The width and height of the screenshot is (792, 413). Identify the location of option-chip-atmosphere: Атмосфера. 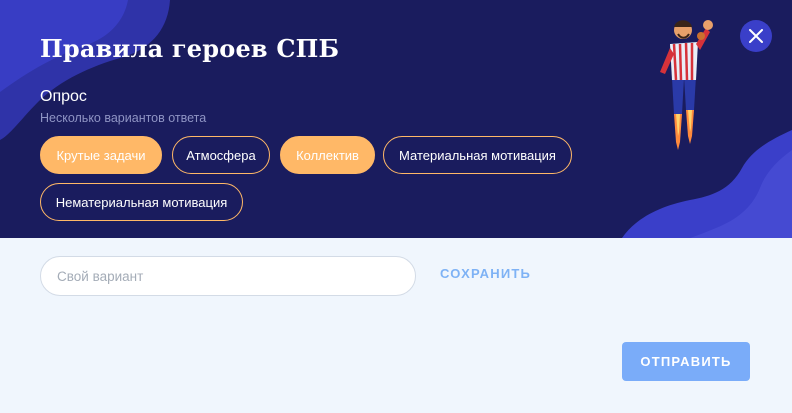
(221, 155).